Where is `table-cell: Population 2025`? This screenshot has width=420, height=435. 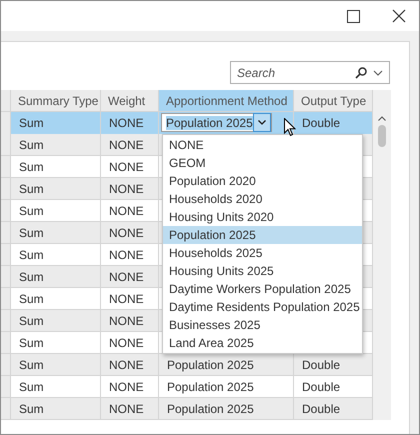 table-cell: Population 2025 is located at coordinates (226, 409).